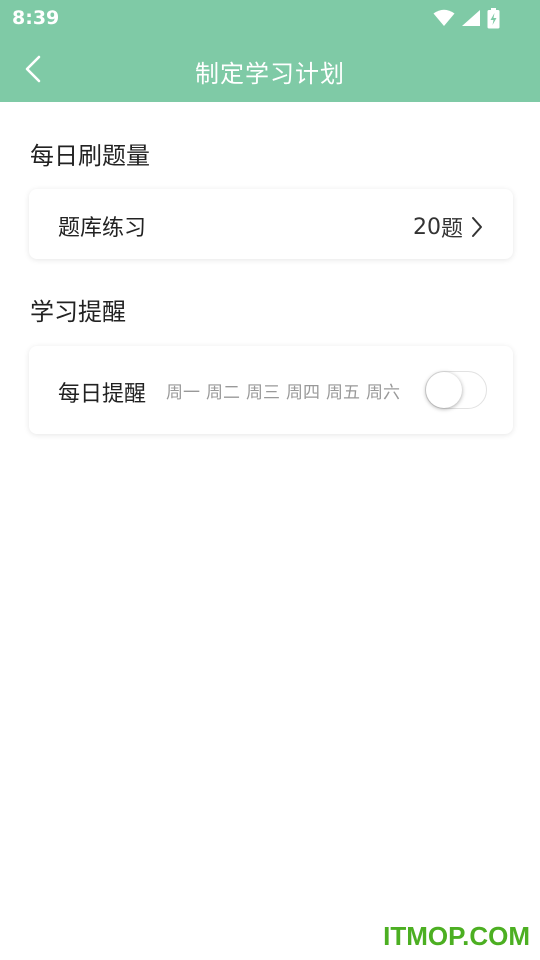 Image resolution: width=540 pixels, height=960 pixels. Describe the element at coordinates (102, 228) in the screenshot. I see `question-bank-practice-label: 题库练习` at that location.